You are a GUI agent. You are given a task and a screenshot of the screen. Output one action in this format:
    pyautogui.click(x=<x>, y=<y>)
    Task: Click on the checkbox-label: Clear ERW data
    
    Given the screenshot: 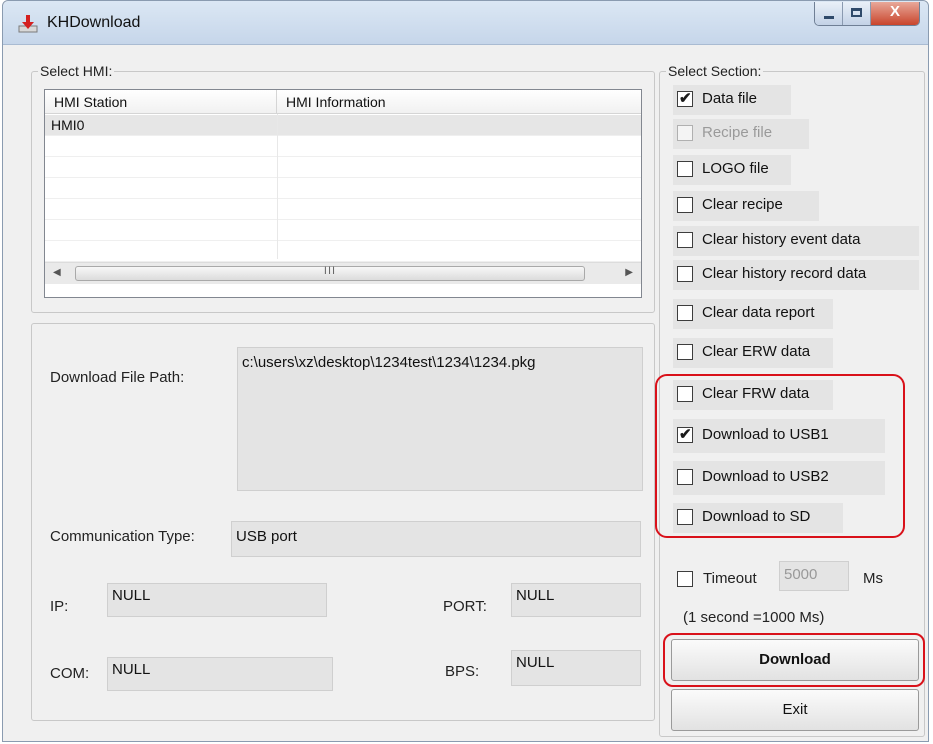 What is the action you would take?
    pyautogui.click(x=756, y=351)
    